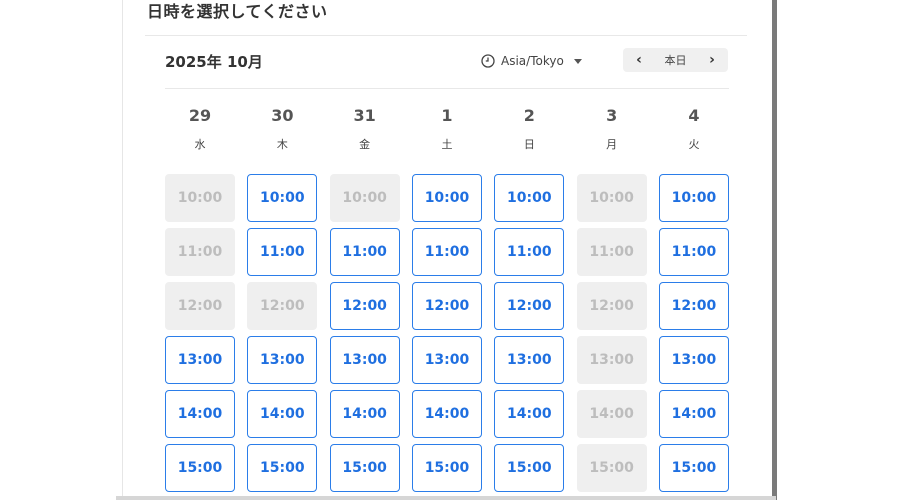 This screenshot has width=900, height=500. Describe the element at coordinates (364, 115) in the screenshot. I see `day-number: 31` at that location.